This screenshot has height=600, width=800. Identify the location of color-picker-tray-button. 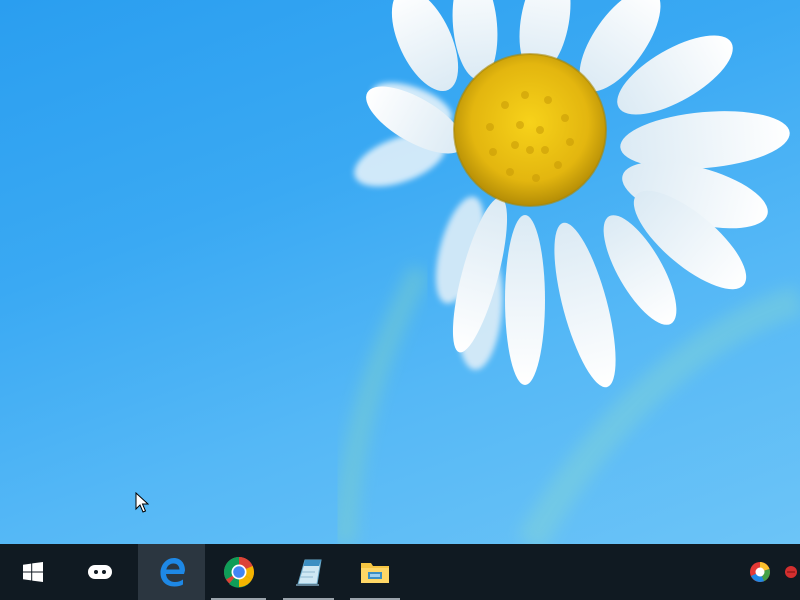
(760, 572).